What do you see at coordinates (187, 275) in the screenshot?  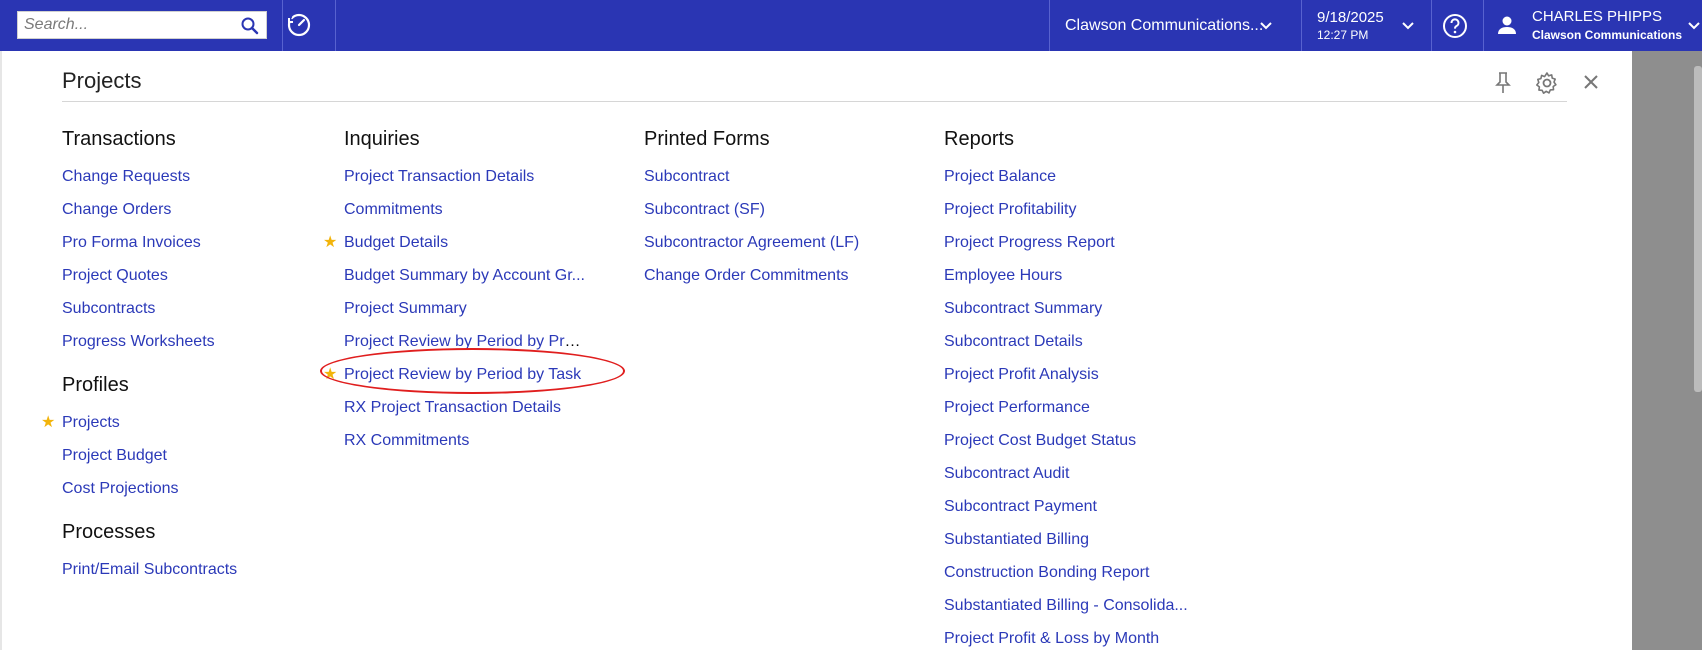 I see `list-item: Project Quotes` at bounding box center [187, 275].